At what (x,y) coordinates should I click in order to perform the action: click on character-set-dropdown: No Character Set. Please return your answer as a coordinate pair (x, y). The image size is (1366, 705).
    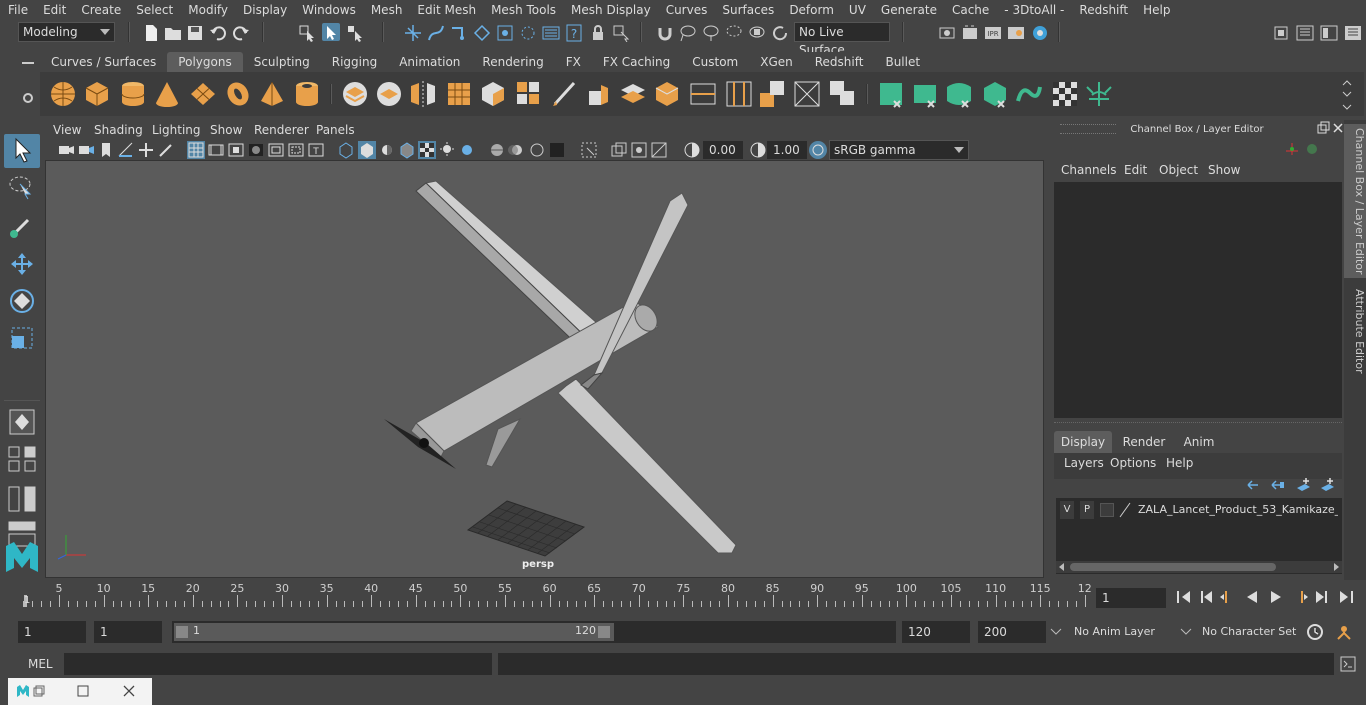
    Looking at the image, I should click on (1248, 632).